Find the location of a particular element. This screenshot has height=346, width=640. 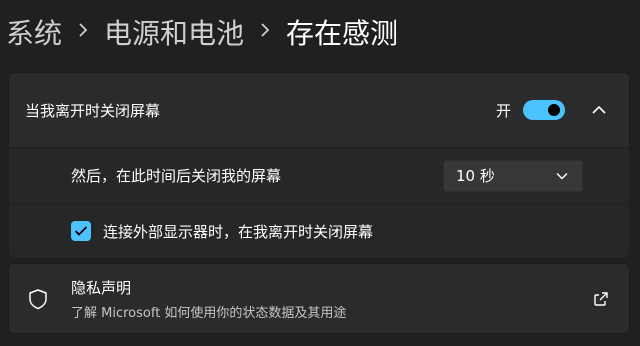

lock-screen-label: 当我离开时关闭屏幕 is located at coordinates (93, 110).